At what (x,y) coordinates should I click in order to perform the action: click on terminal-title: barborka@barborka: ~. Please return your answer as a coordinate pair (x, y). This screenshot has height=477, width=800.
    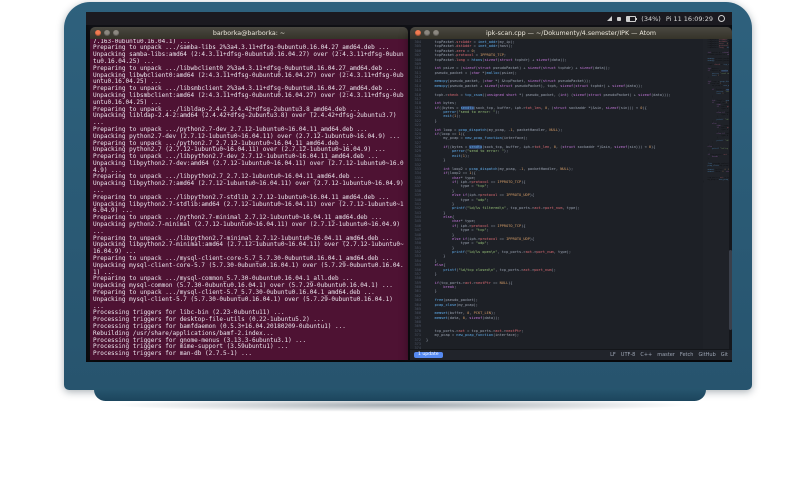
    Looking at the image, I should click on (249, 33).